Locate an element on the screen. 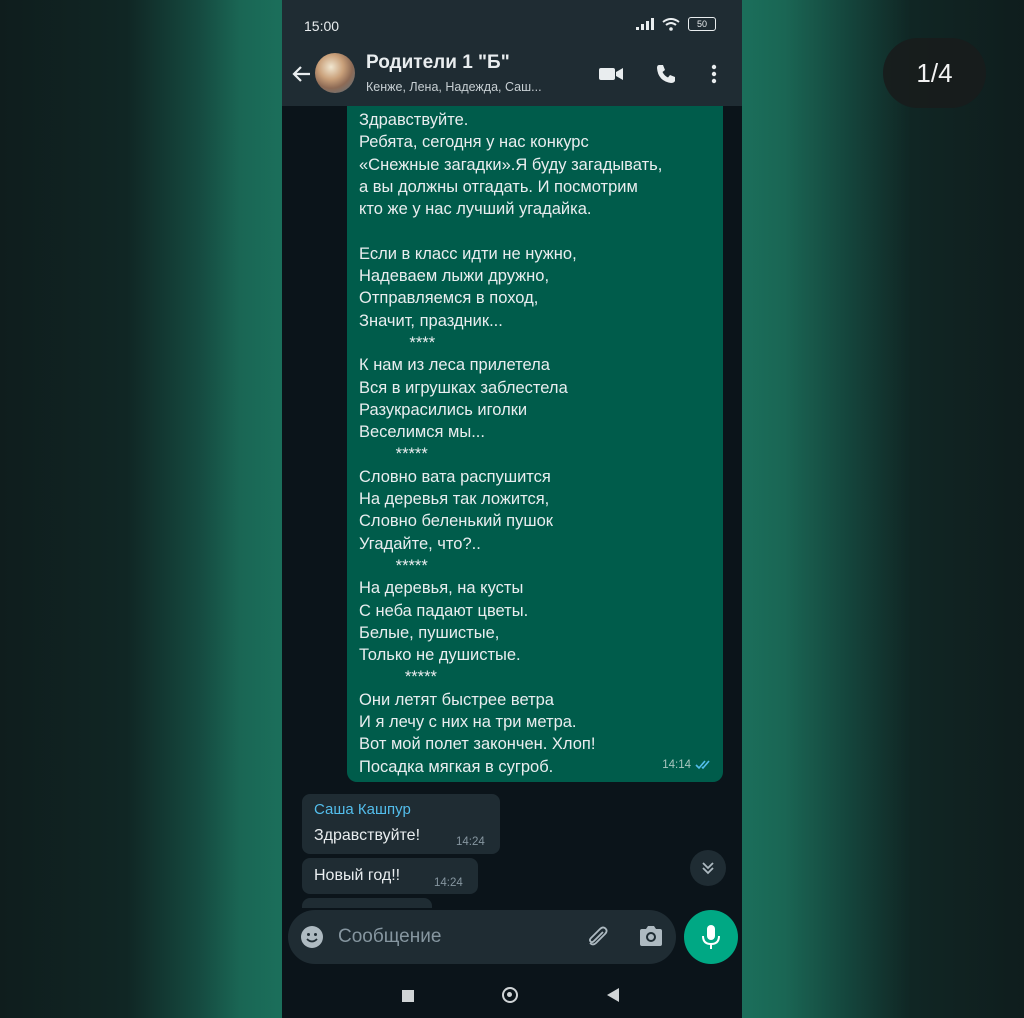  back-button is located at coordinates (613, 995).